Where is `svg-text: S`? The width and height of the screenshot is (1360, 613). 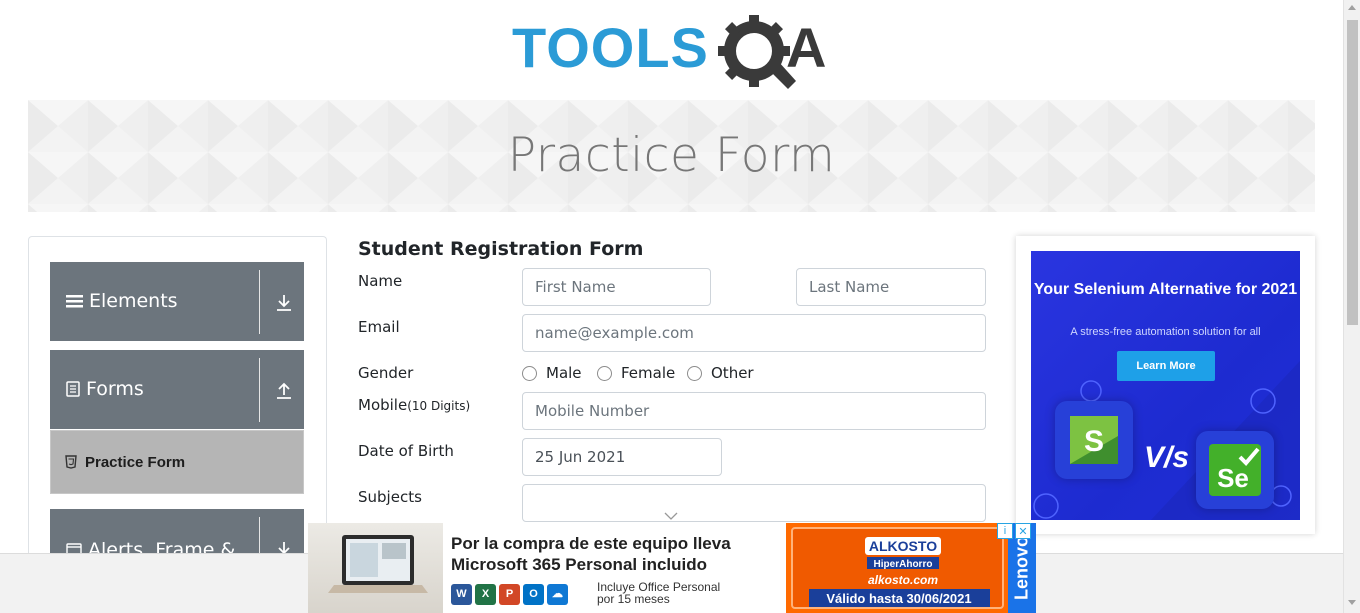
svg-text: S is located at coordinates (1094, 441).